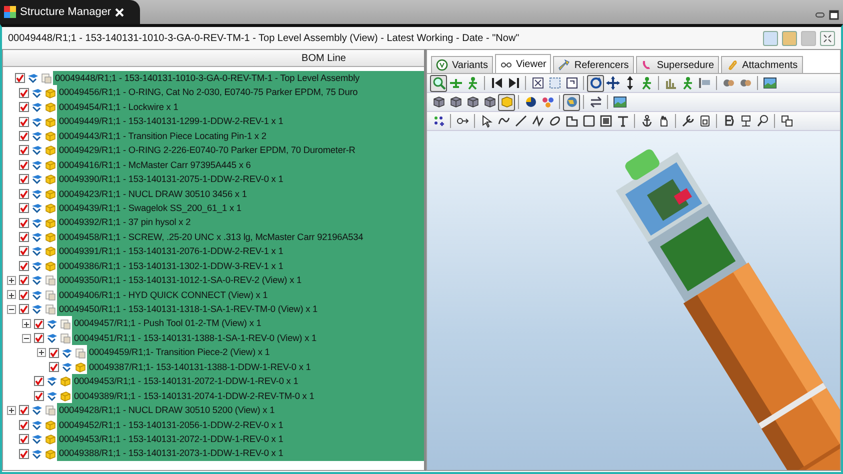 This screenshot has width=843, height=474. What do you see at coordinates (523, 63) in the screenshot?
I see `viewer-tab: Viewer` at bounding box center [523, 63].